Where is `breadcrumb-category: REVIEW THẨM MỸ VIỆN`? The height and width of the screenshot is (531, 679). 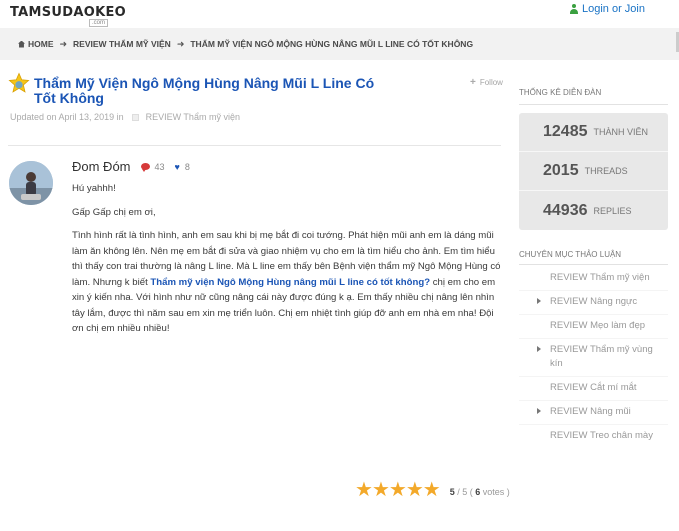 breadcrumb-category: REVIEW THẨM MỸ VIỆN is located at coordinates (122, 44).